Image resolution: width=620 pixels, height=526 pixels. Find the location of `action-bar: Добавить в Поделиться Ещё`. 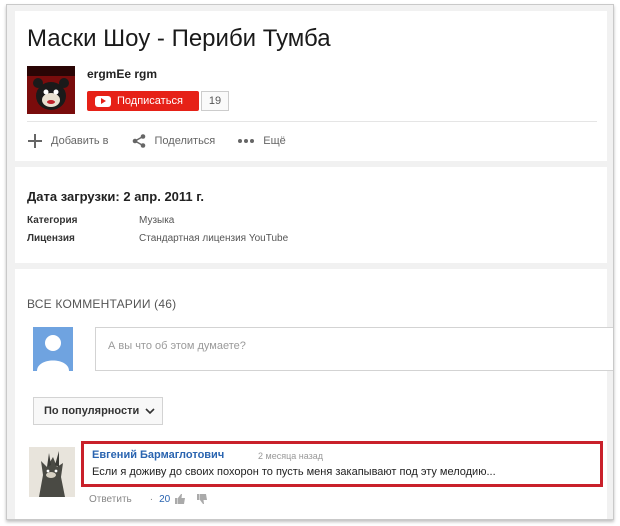

action-bar: Добавить в Поделиться Ещё is located at coordinates (167, 141).